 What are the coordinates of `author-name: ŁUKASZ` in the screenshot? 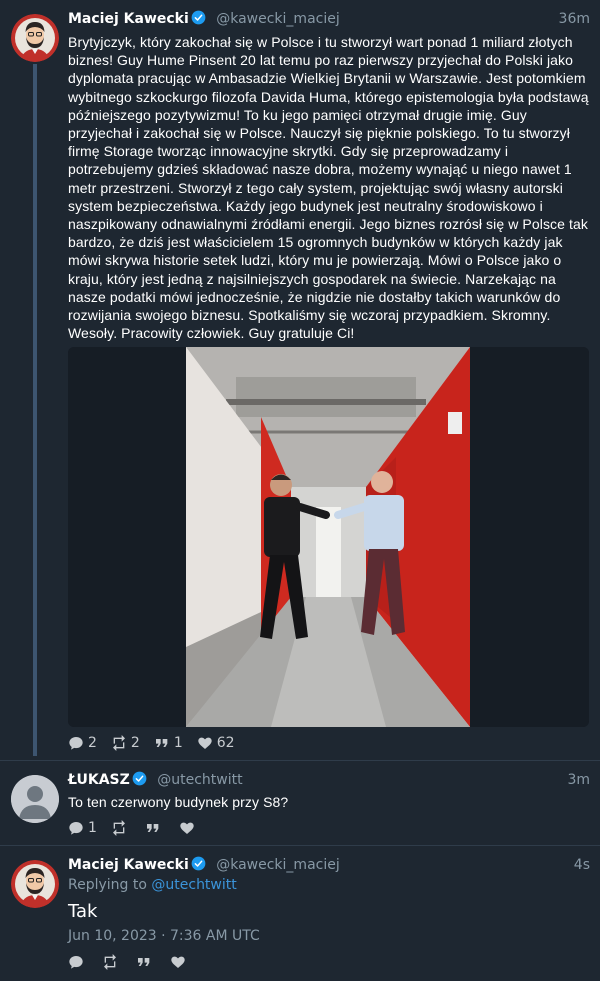 It's located at (99, 780).